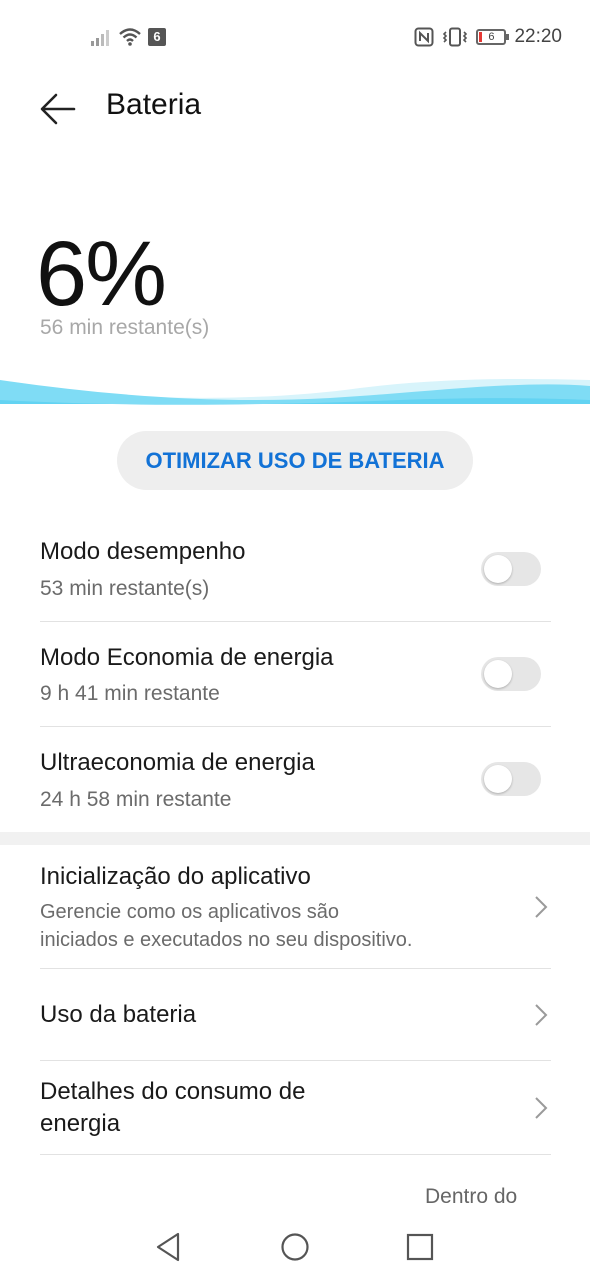  I want to click on nfc-icon, so click(424, 37).